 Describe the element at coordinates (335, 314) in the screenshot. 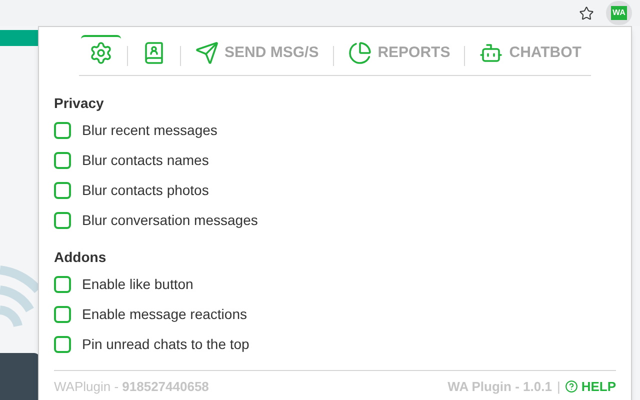

I see `checkbox-option: Enable message reactions` at that location.